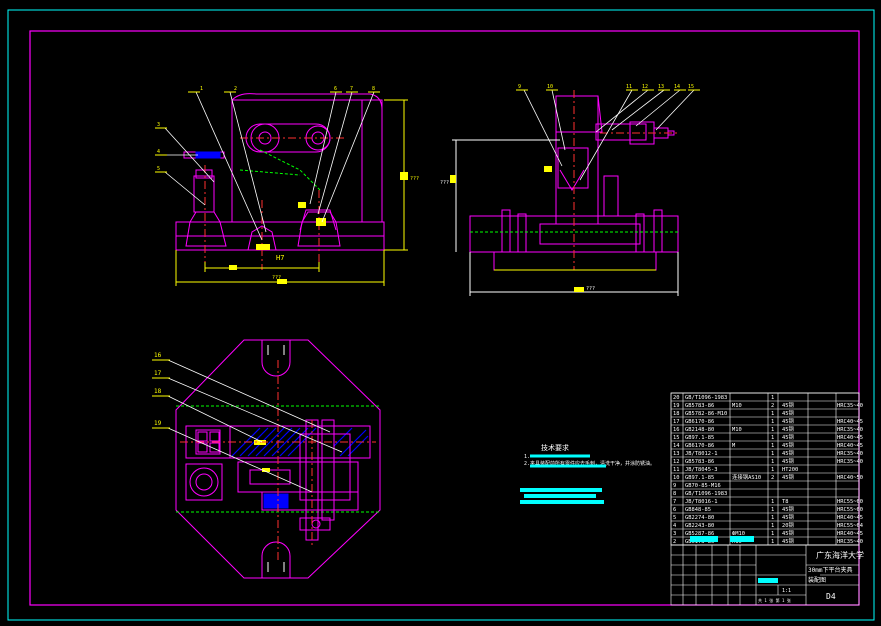  What do you see at coordinates (676, 478) in the screenshot?
I see `parts-cell-no: 10` at bounding box center [676, 478].